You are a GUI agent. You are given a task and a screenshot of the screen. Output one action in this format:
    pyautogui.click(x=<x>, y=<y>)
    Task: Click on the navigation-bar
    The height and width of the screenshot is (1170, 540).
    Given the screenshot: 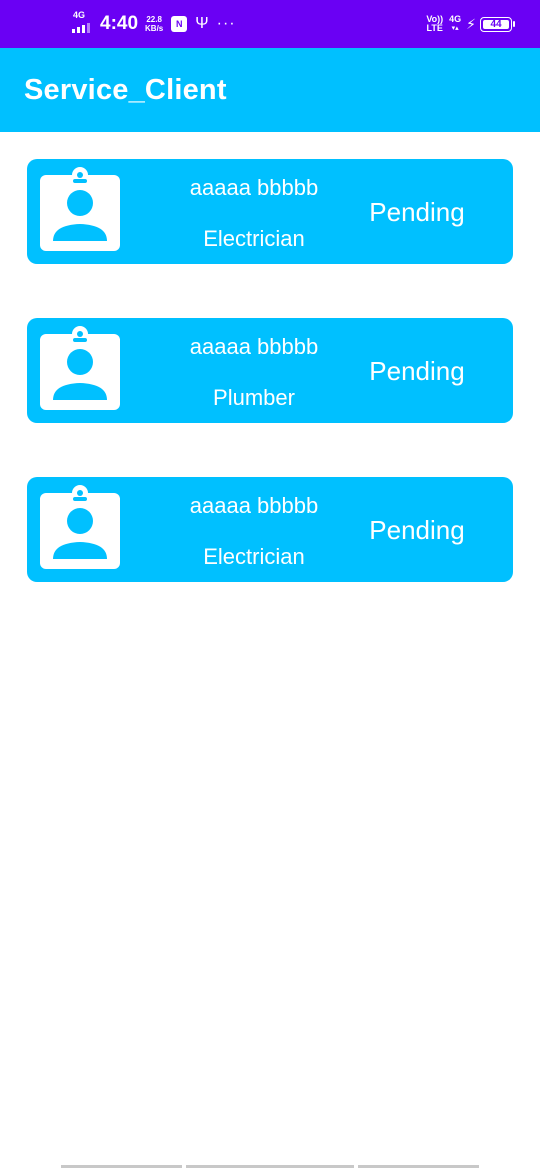 What is the action you would take?
    pyautogui.click(x=270, y=1167)
    